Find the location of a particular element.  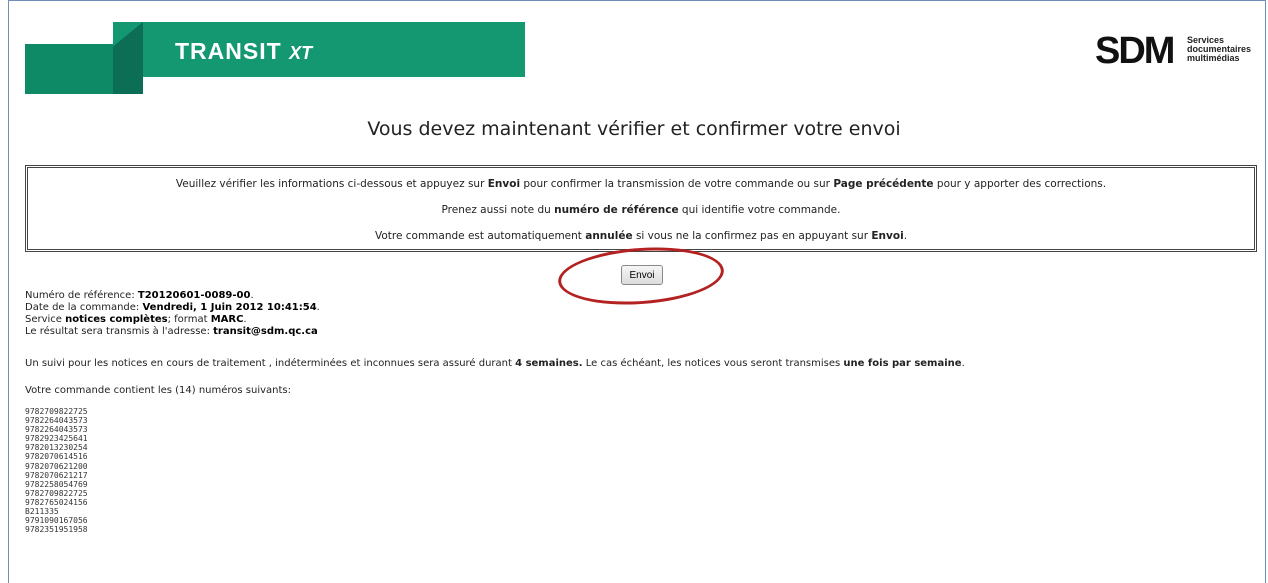

banner-title: TRANSIT XT is located at coordinates (243, 51).